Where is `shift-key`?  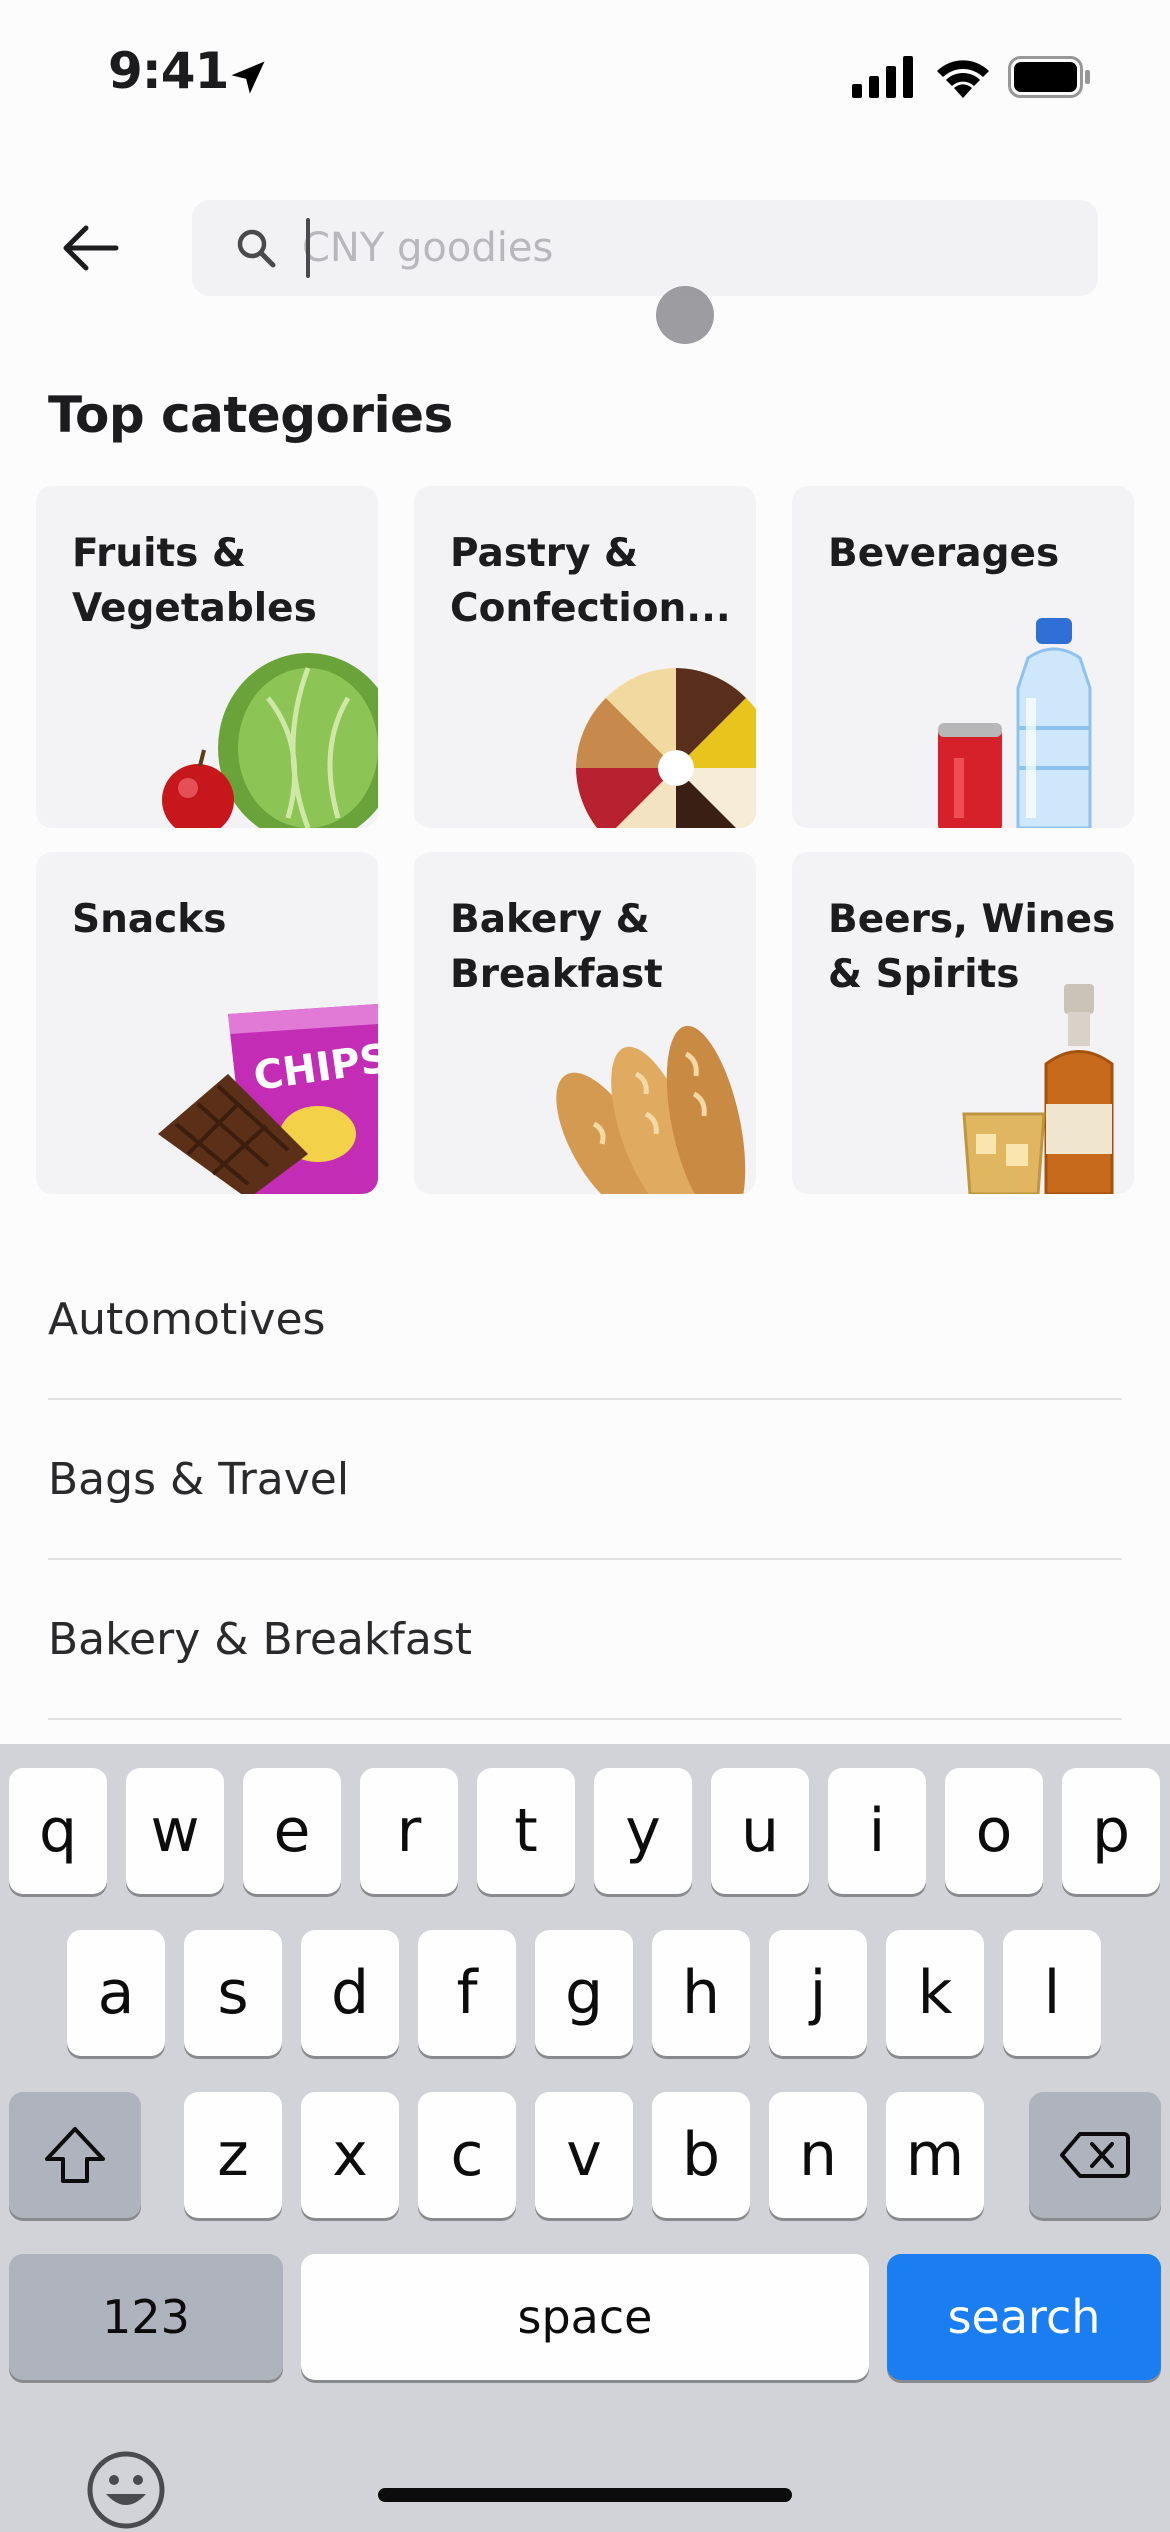 shift-key is located at coordinates (75, 2155).